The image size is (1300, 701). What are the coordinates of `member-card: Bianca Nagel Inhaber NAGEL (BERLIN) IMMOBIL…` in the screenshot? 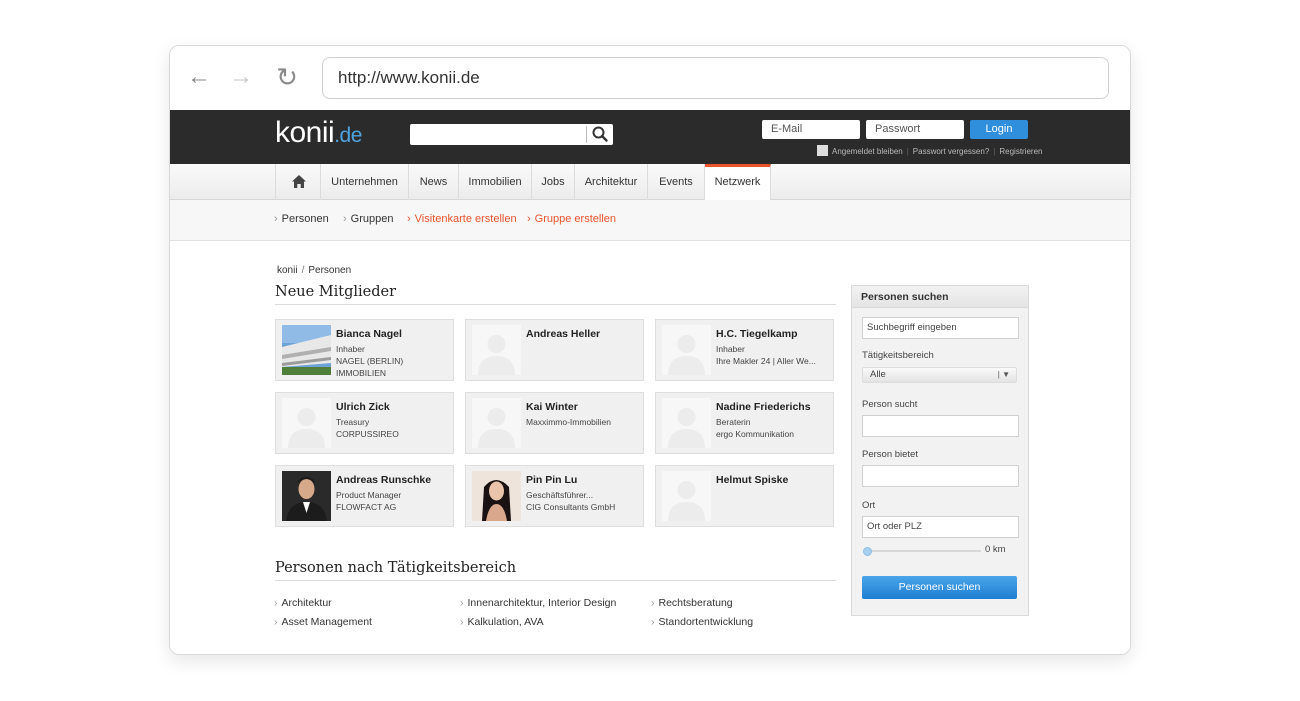 It's located at (364, 350).